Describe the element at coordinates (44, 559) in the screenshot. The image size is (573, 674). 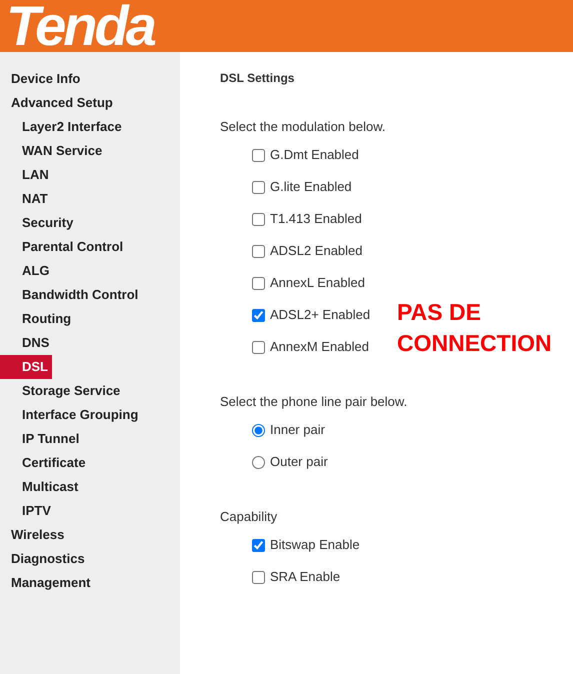
I see `menu-item: Diagnostics` at that location.